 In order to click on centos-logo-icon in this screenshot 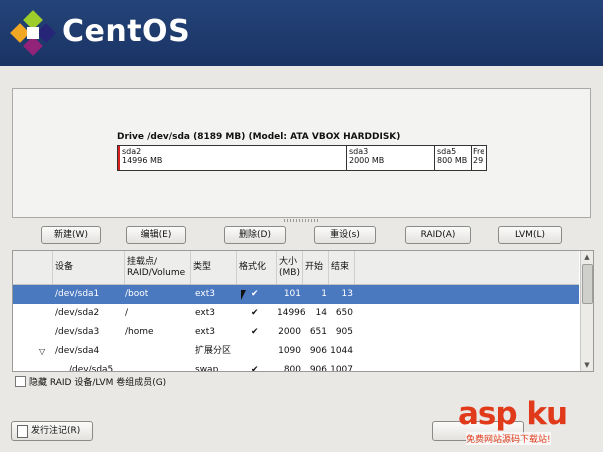, I will do `click(33, 33)`.